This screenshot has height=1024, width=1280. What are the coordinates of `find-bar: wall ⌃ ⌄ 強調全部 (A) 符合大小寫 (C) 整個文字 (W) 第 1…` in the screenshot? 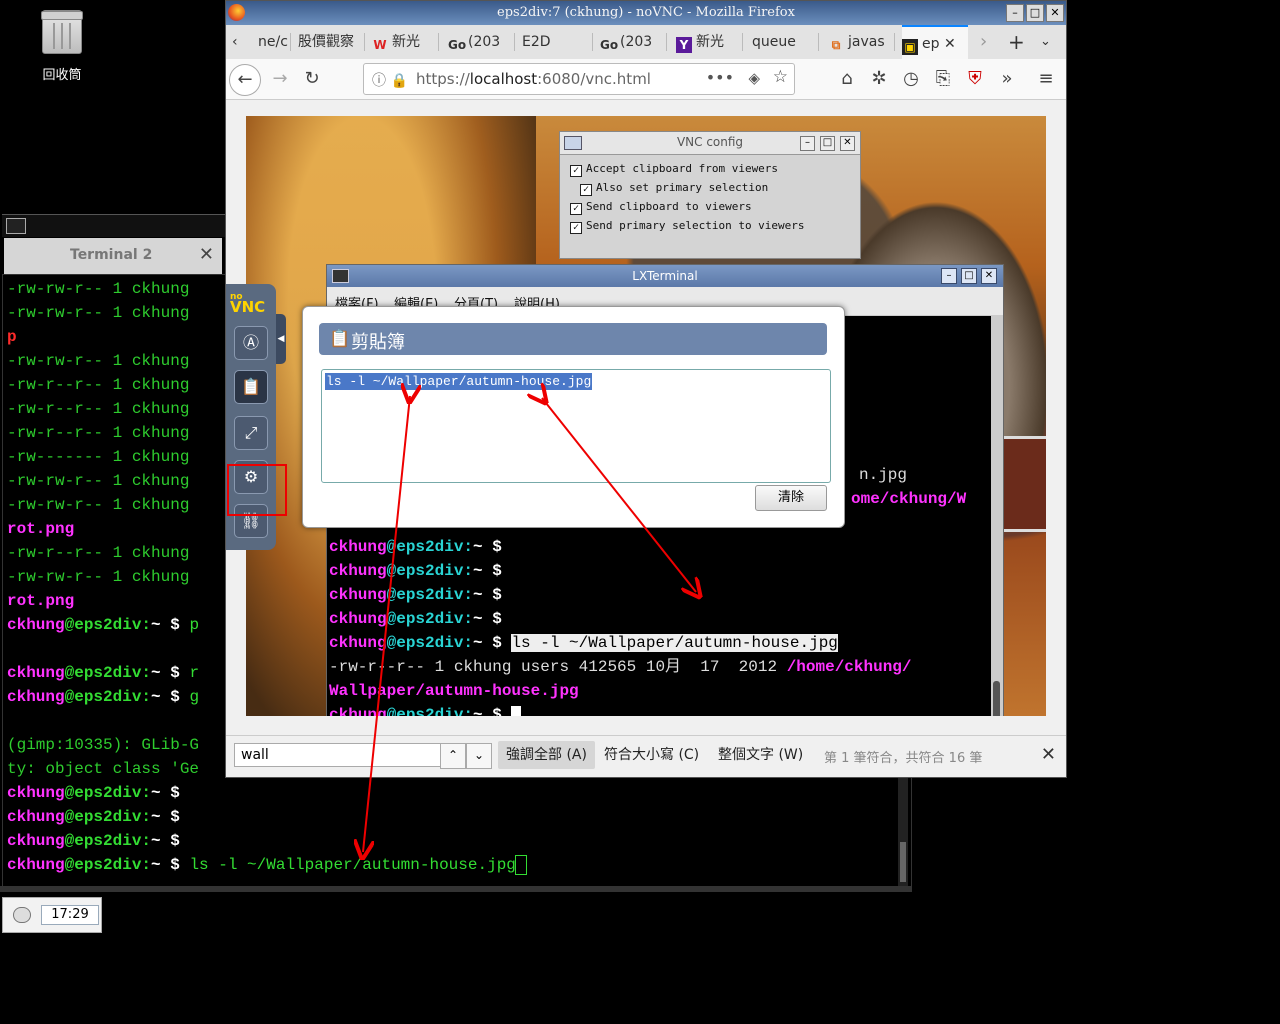 It's located at (646, 755).